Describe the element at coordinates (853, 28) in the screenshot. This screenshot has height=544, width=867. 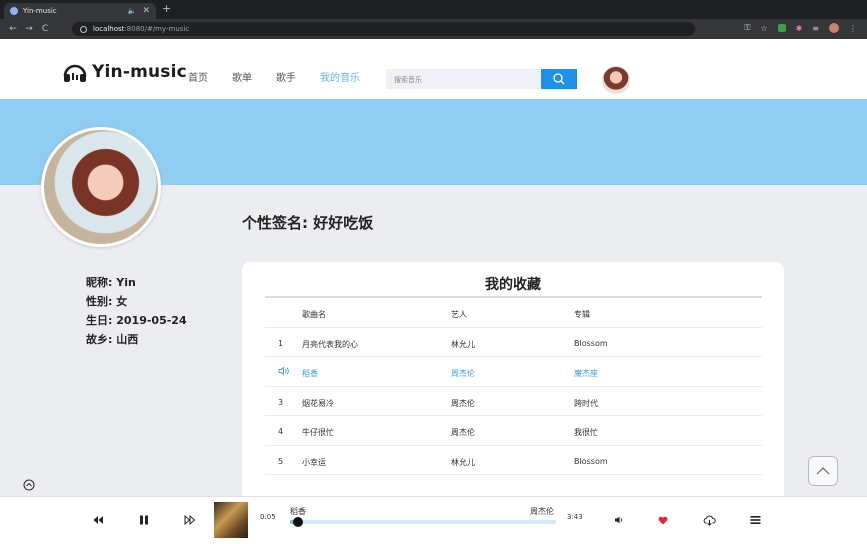
I see `menu-kebab-icon: ⋮` at that location.